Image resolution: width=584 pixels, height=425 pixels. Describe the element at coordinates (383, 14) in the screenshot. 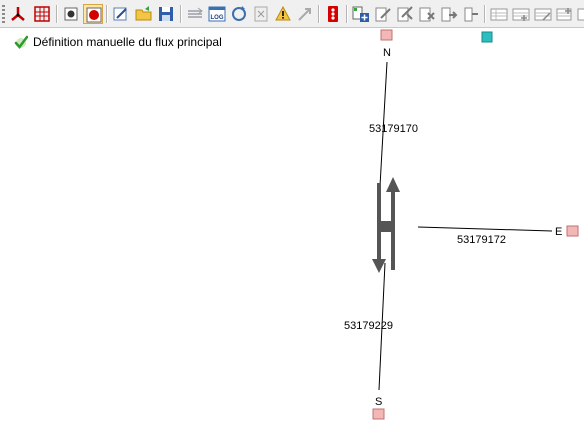

I see `edit-phase-icon` at that location.